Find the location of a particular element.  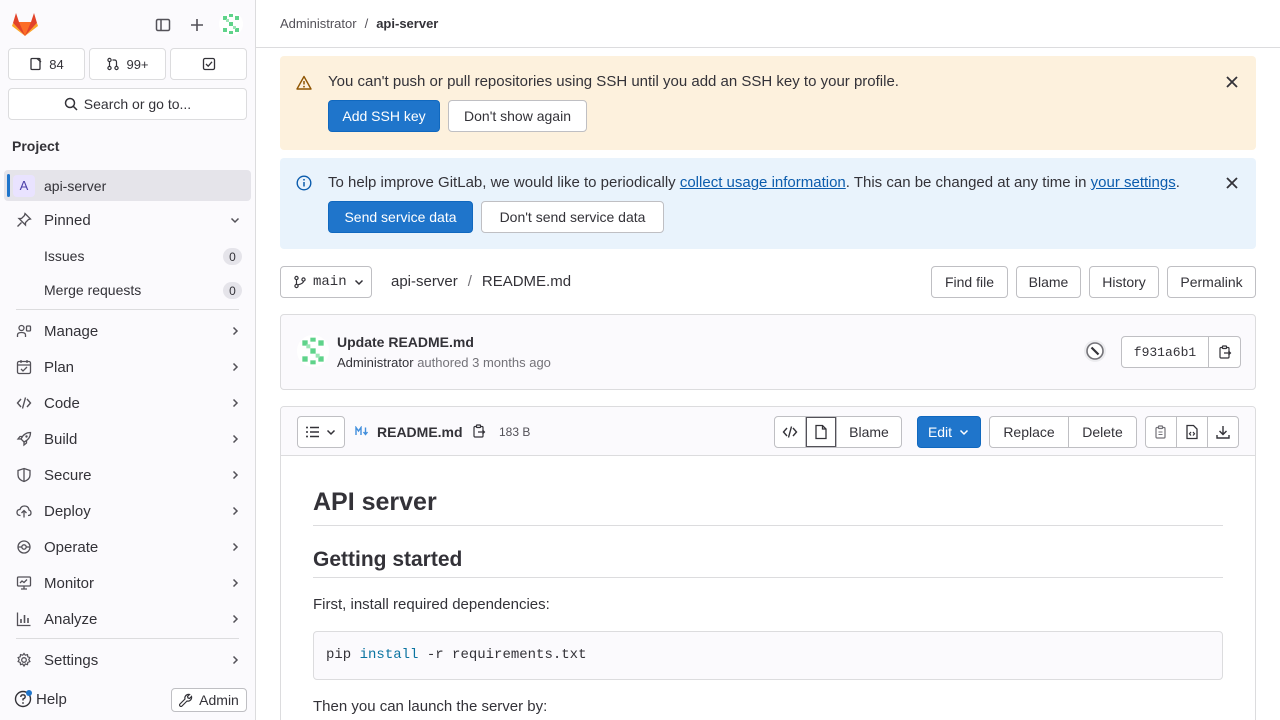

download-button is located at coordinates (1223, 432).